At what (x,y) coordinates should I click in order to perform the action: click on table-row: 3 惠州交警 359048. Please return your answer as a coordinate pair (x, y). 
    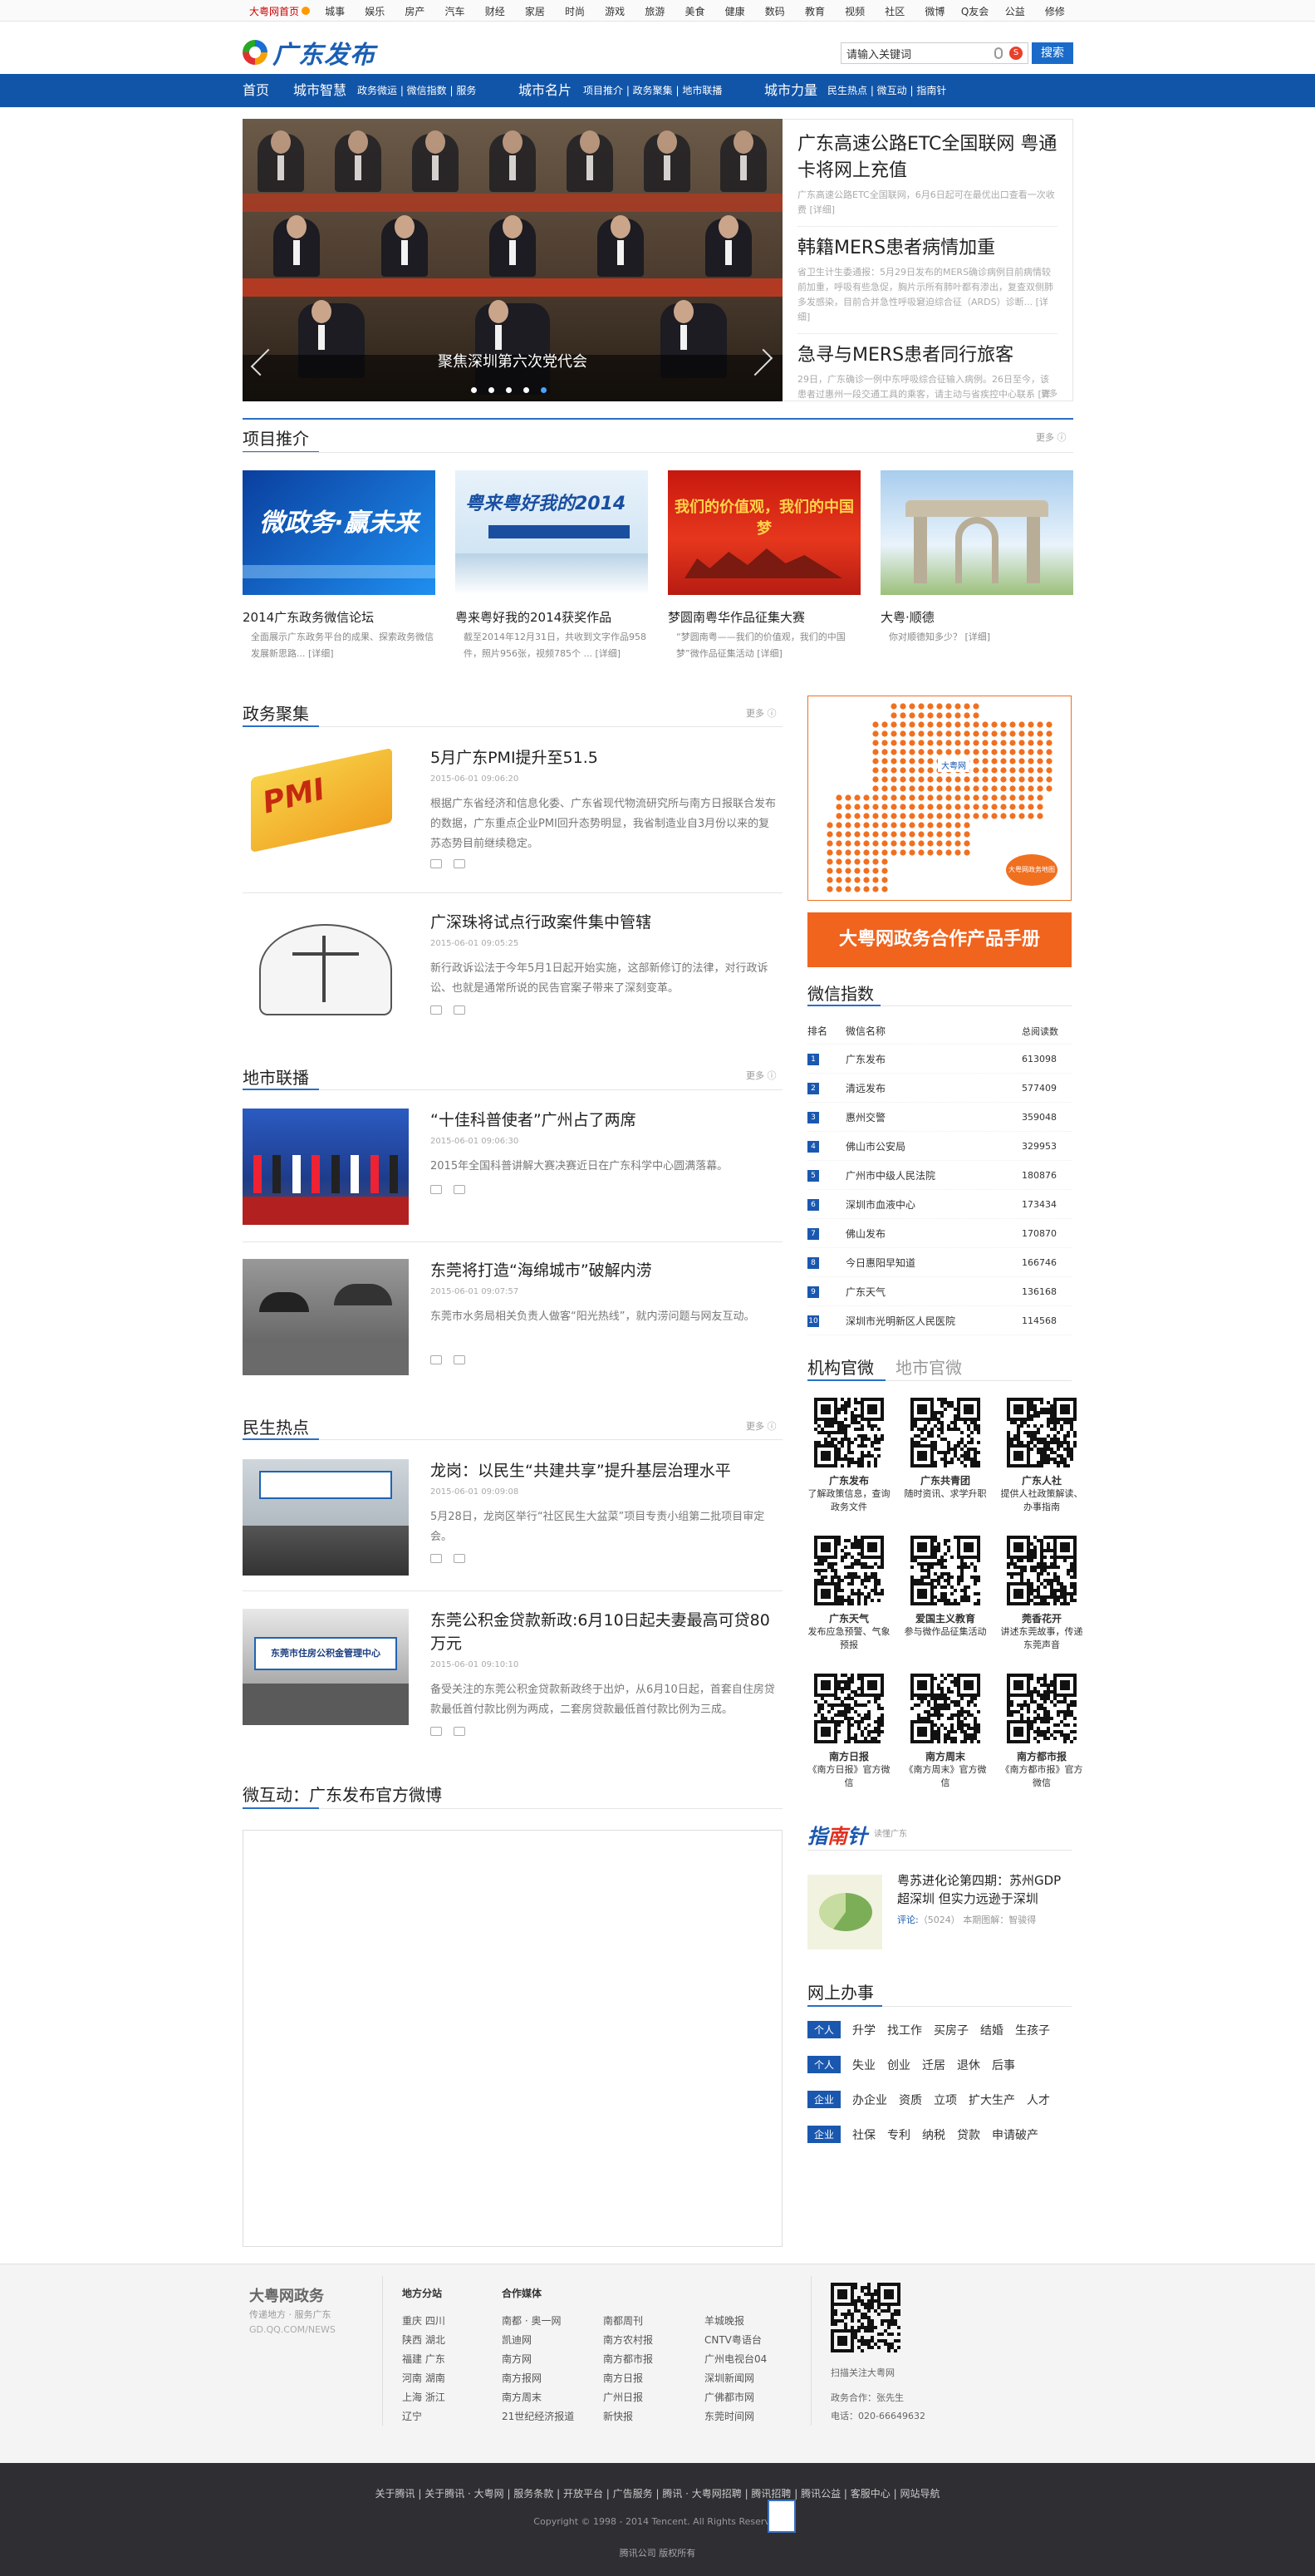
    Looking at the image, I should click on (939, 1117).